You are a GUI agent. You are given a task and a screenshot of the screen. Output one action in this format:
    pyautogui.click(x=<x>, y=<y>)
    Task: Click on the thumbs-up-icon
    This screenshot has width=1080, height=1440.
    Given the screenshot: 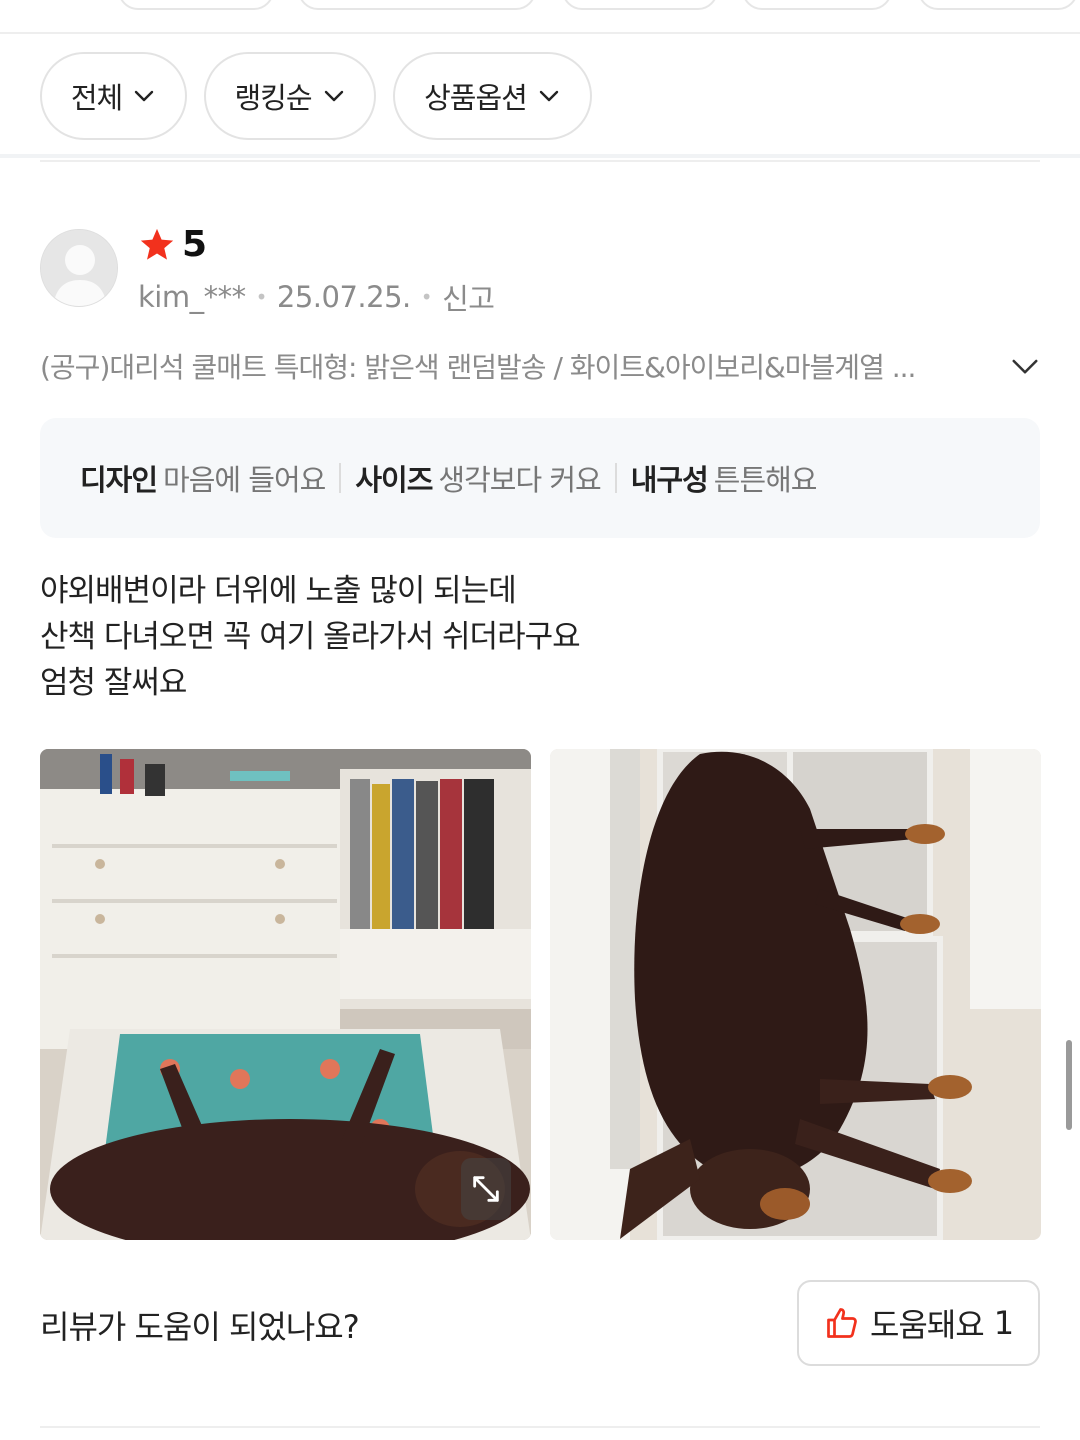 What is the action you would take?
    pyautogui.click(x=842, y=1323)
    